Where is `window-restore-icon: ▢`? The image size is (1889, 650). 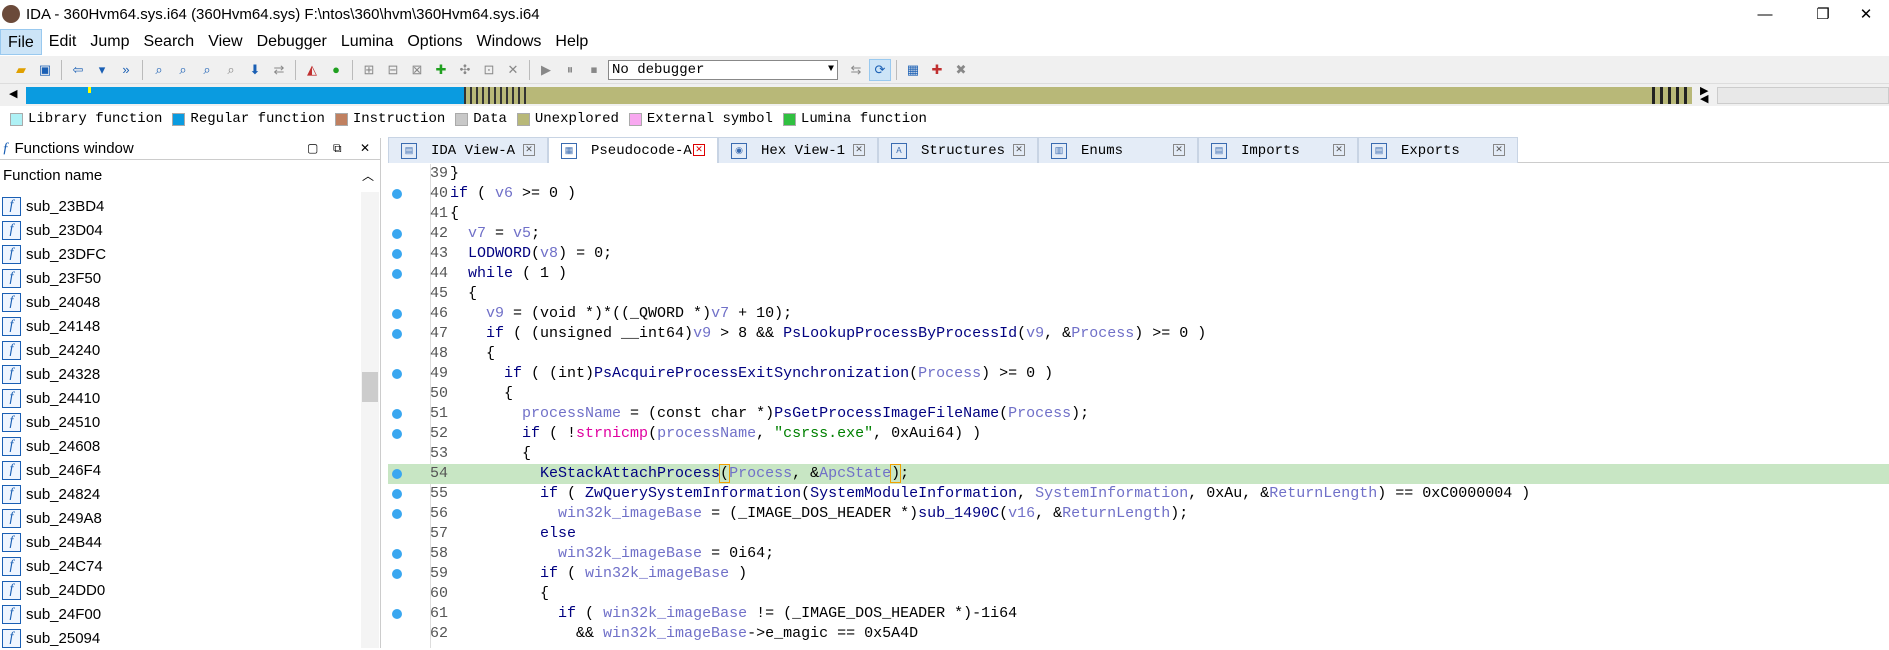
window-restore-icon: ▢ is located at coordinates (312, 148).